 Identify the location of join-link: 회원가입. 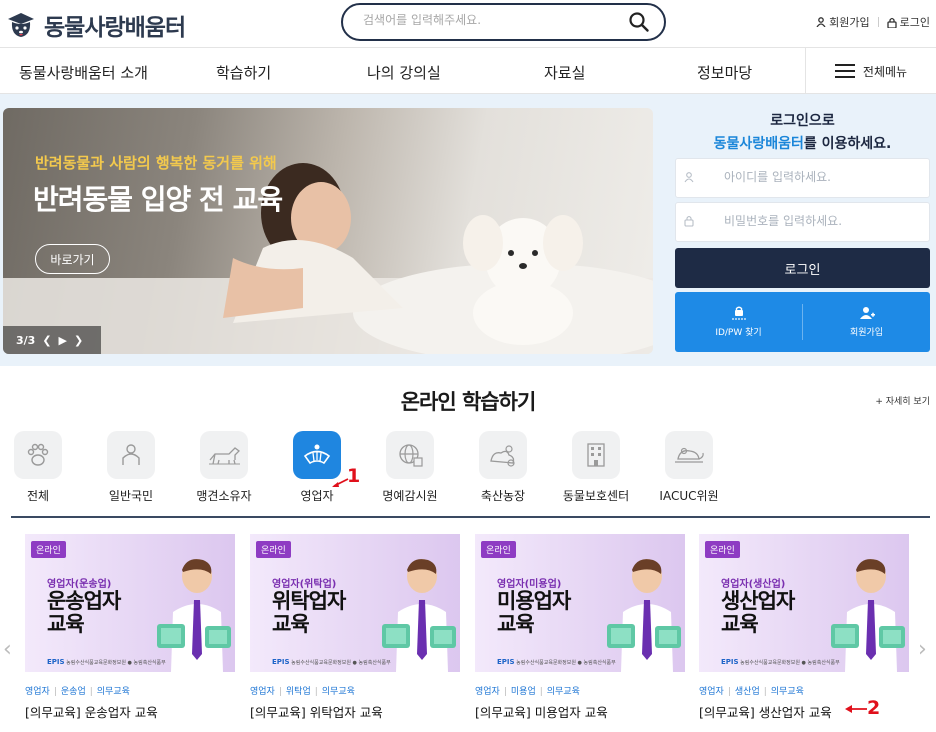
(843, 22).